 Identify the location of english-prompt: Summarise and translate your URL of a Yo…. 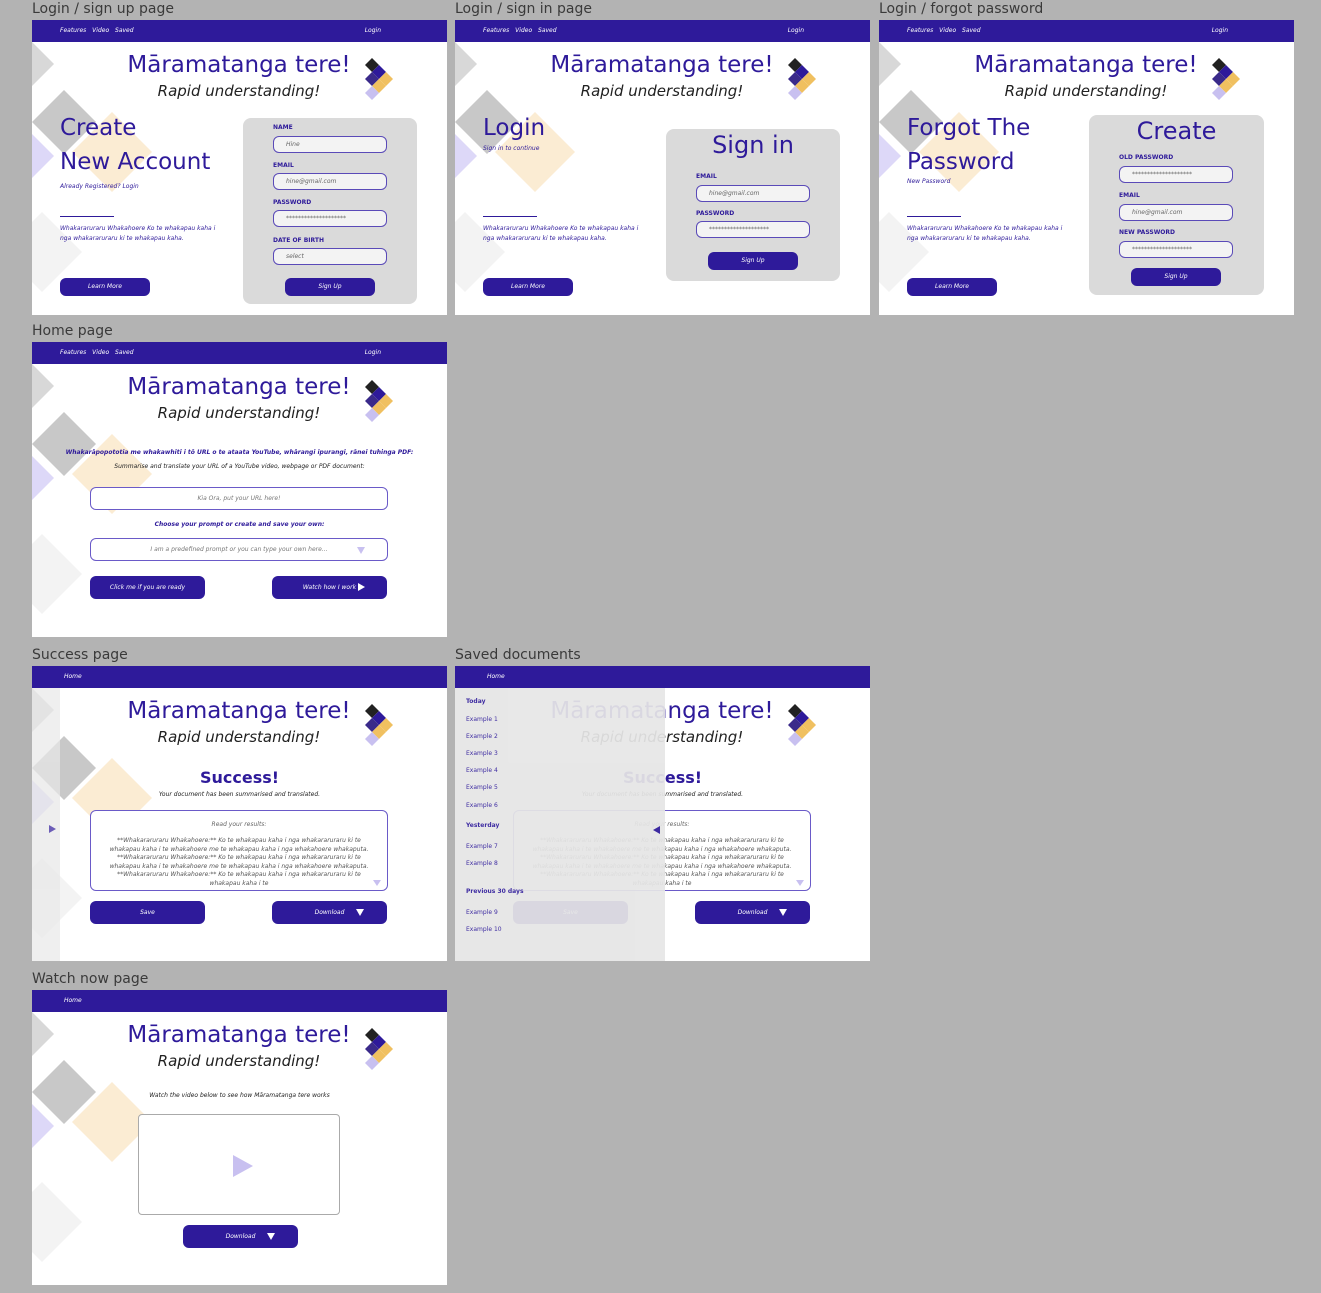
(239, 466).